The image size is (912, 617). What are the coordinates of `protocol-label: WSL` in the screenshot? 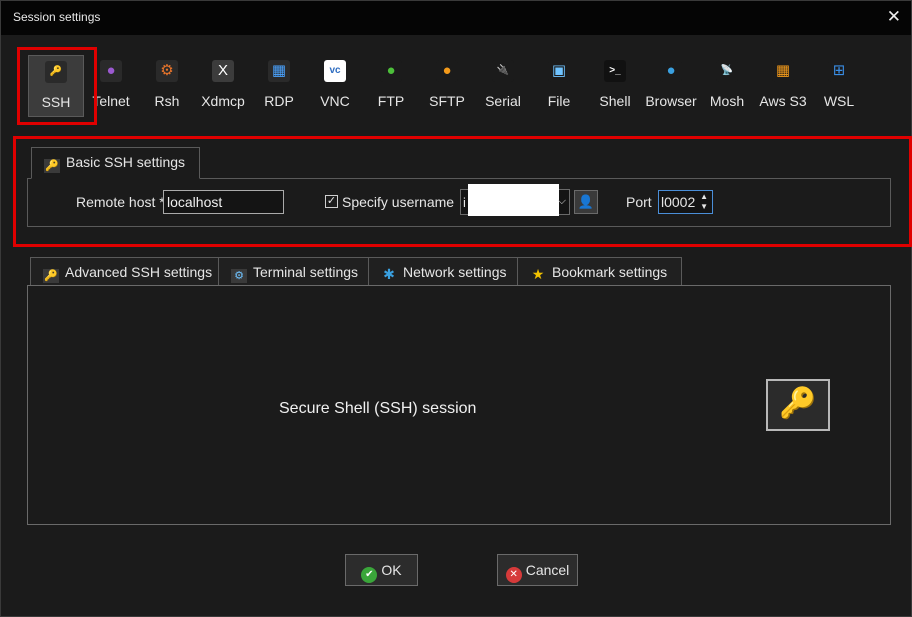 It's located at (839, 101).